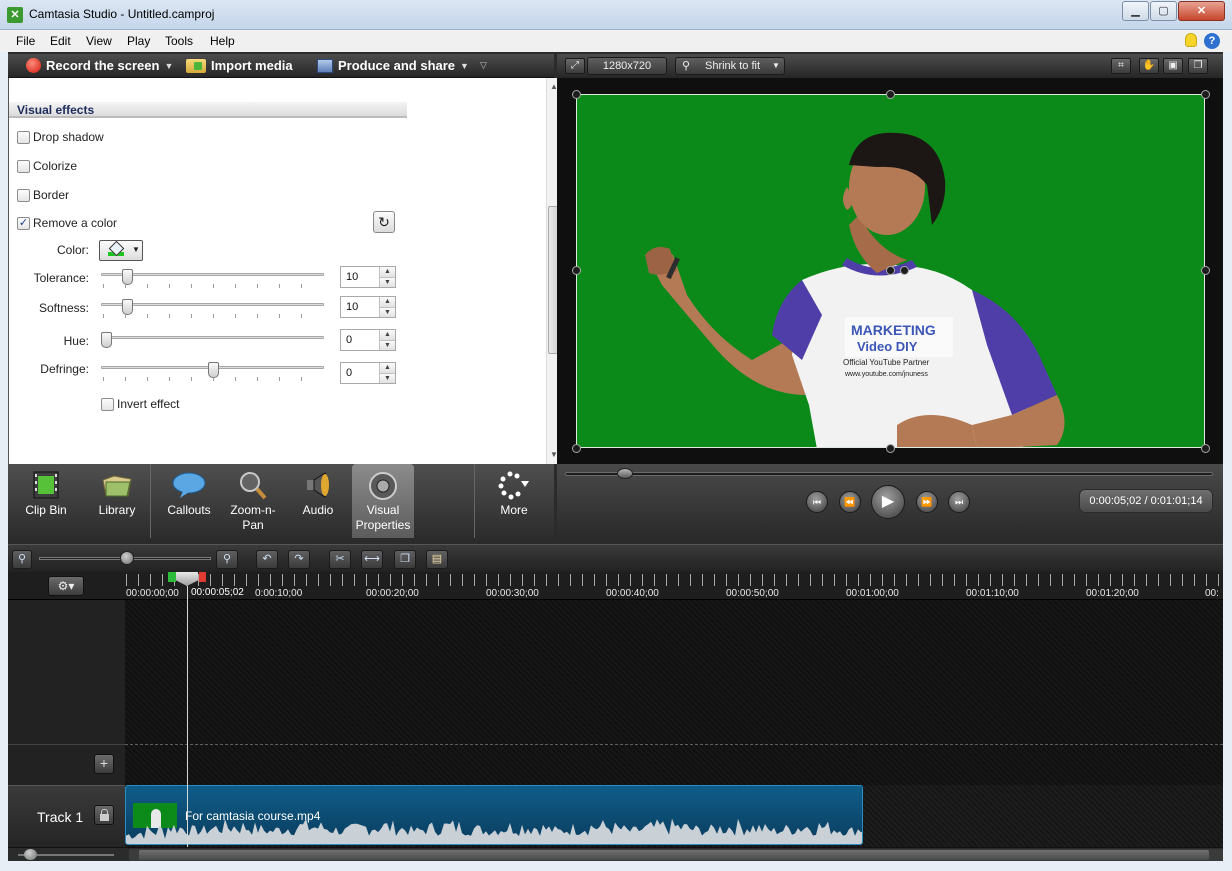 The height and width of the screenshot is (871, 1232). What do you see at coordinates (66, 816) in the screenshot?
I see `track-1-header: Track 1` at bounding box center [66, 816].